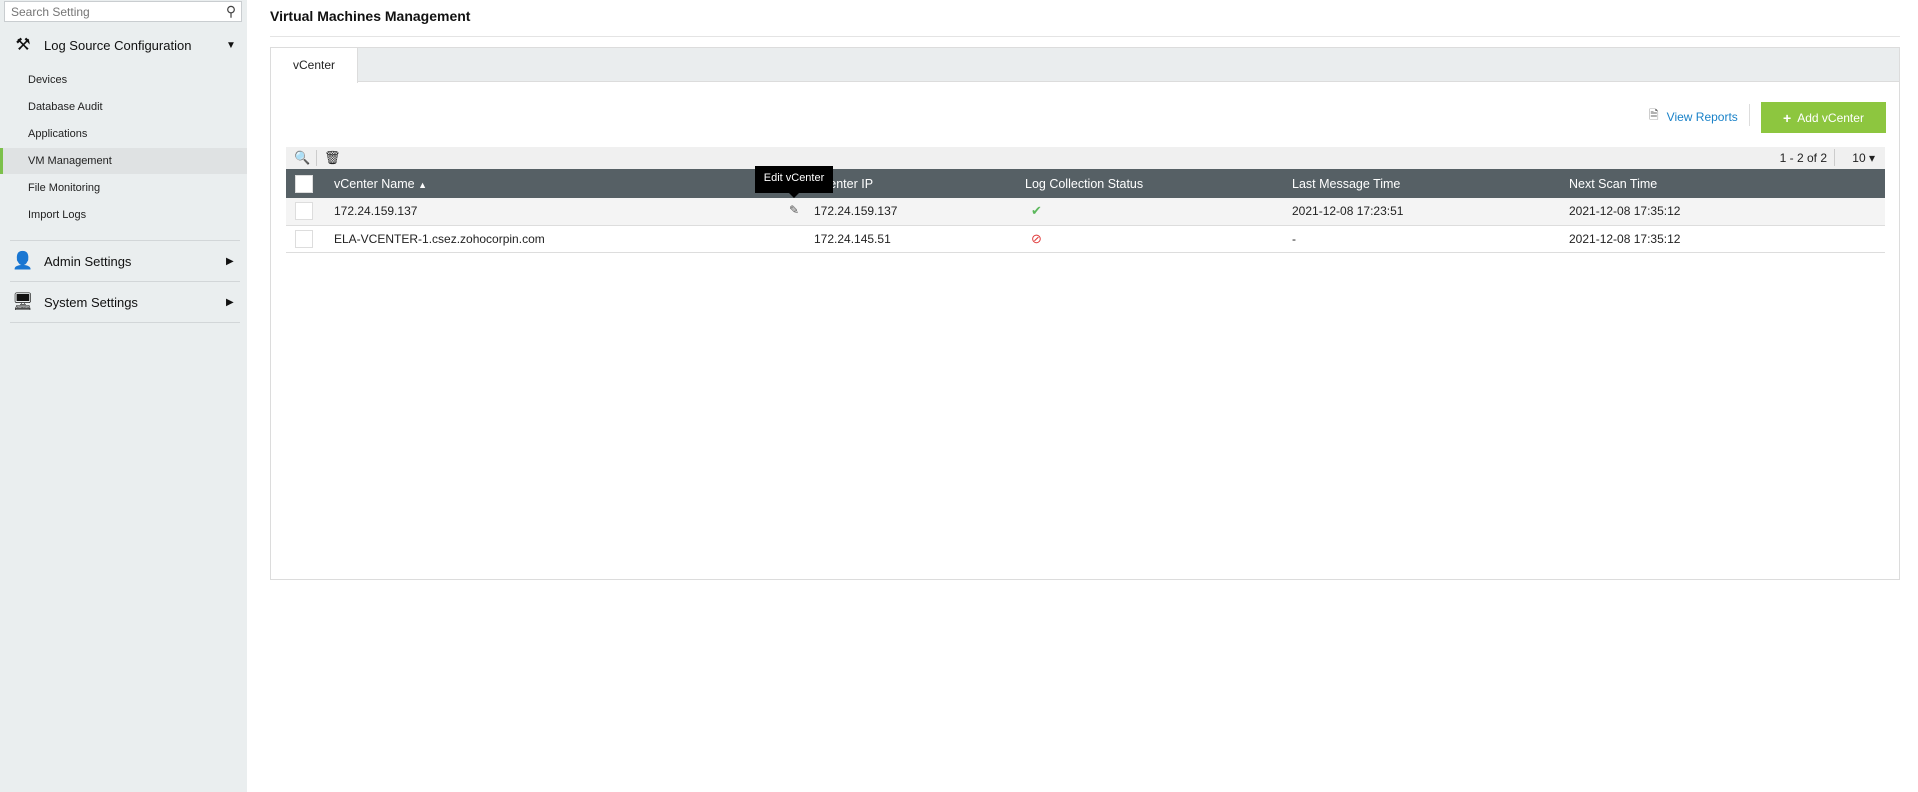  What do you see at coordinates (376, 211) in the screenshot?
I see `vcenter-name: 172.24.159.137` at bounding box center [376, 211].